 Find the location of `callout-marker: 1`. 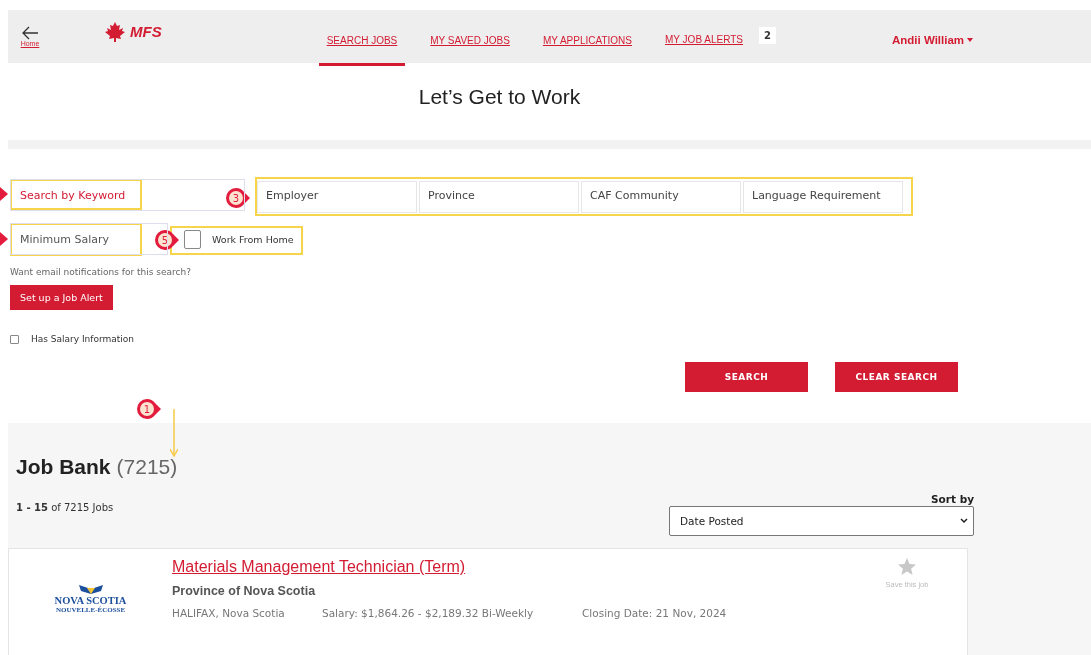

callout-marker: 1 is located at coordinates (149, 409).